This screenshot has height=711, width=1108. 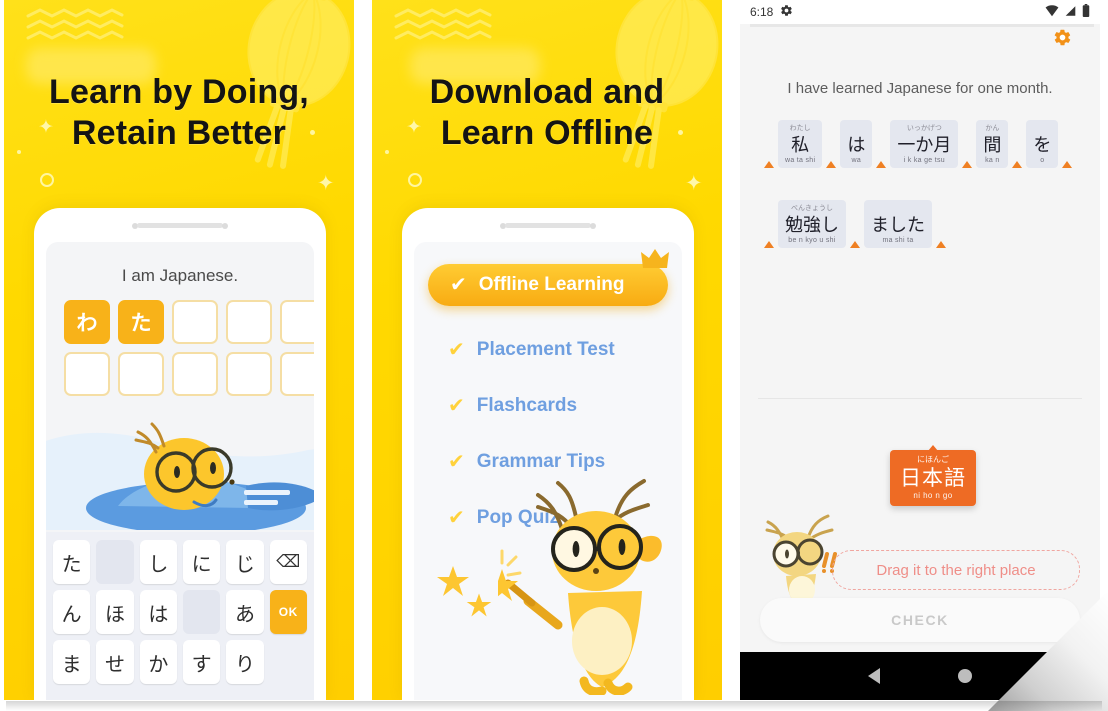 I want to click on settings-gear-icon, so click(x=1062, y=40).